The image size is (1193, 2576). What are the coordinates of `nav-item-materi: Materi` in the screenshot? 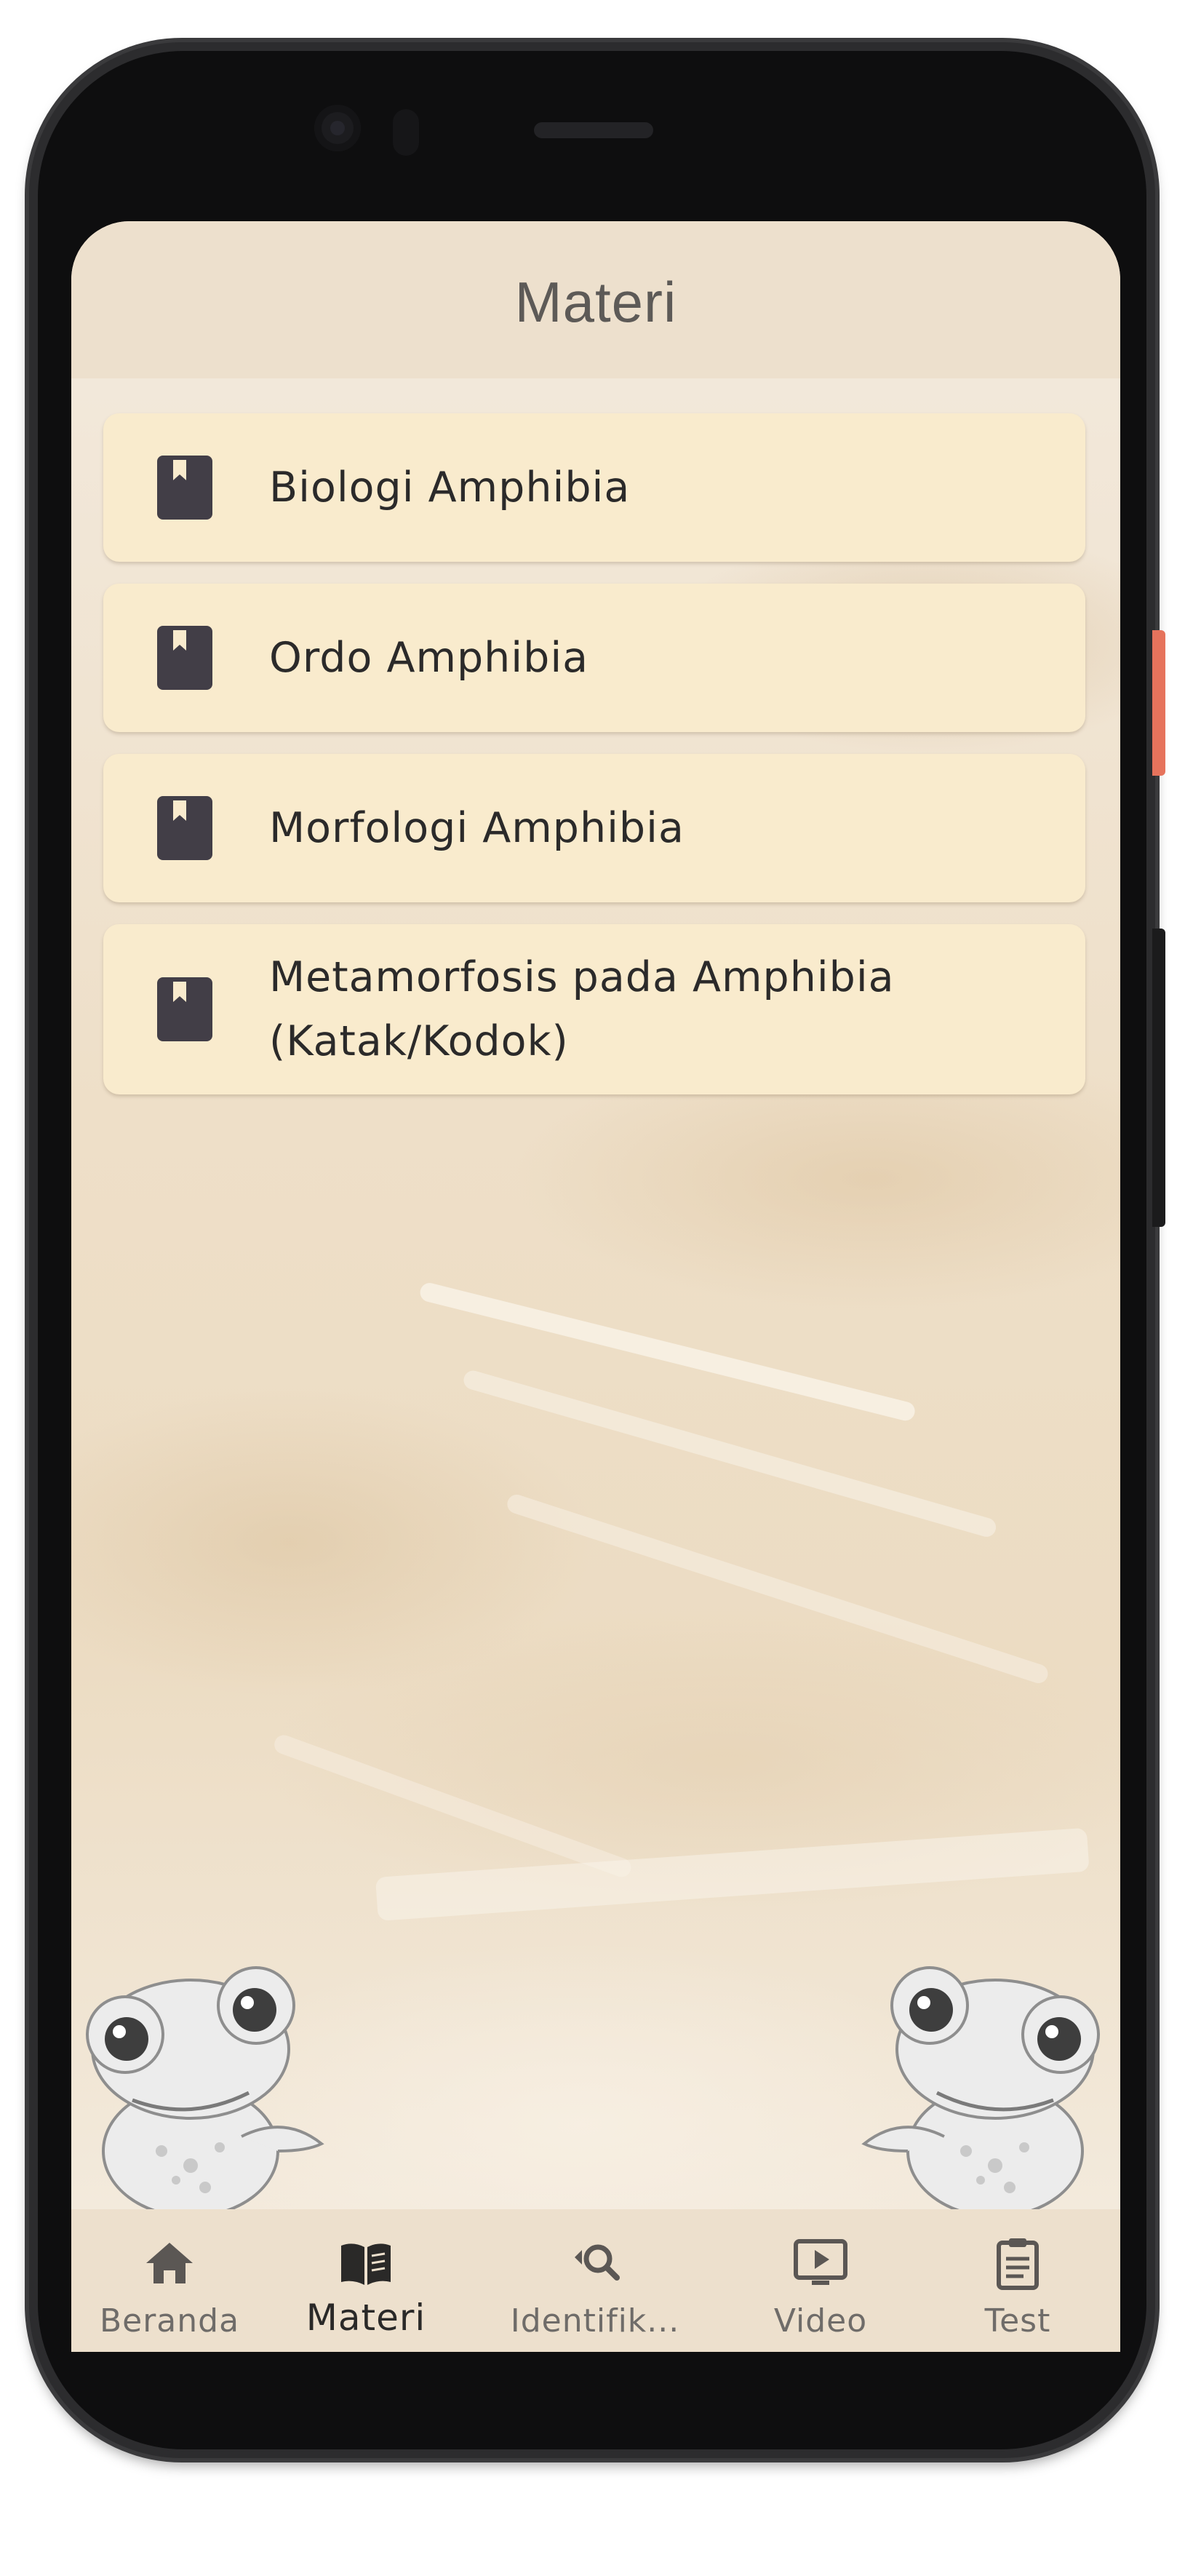 It's located at (366, 2280).